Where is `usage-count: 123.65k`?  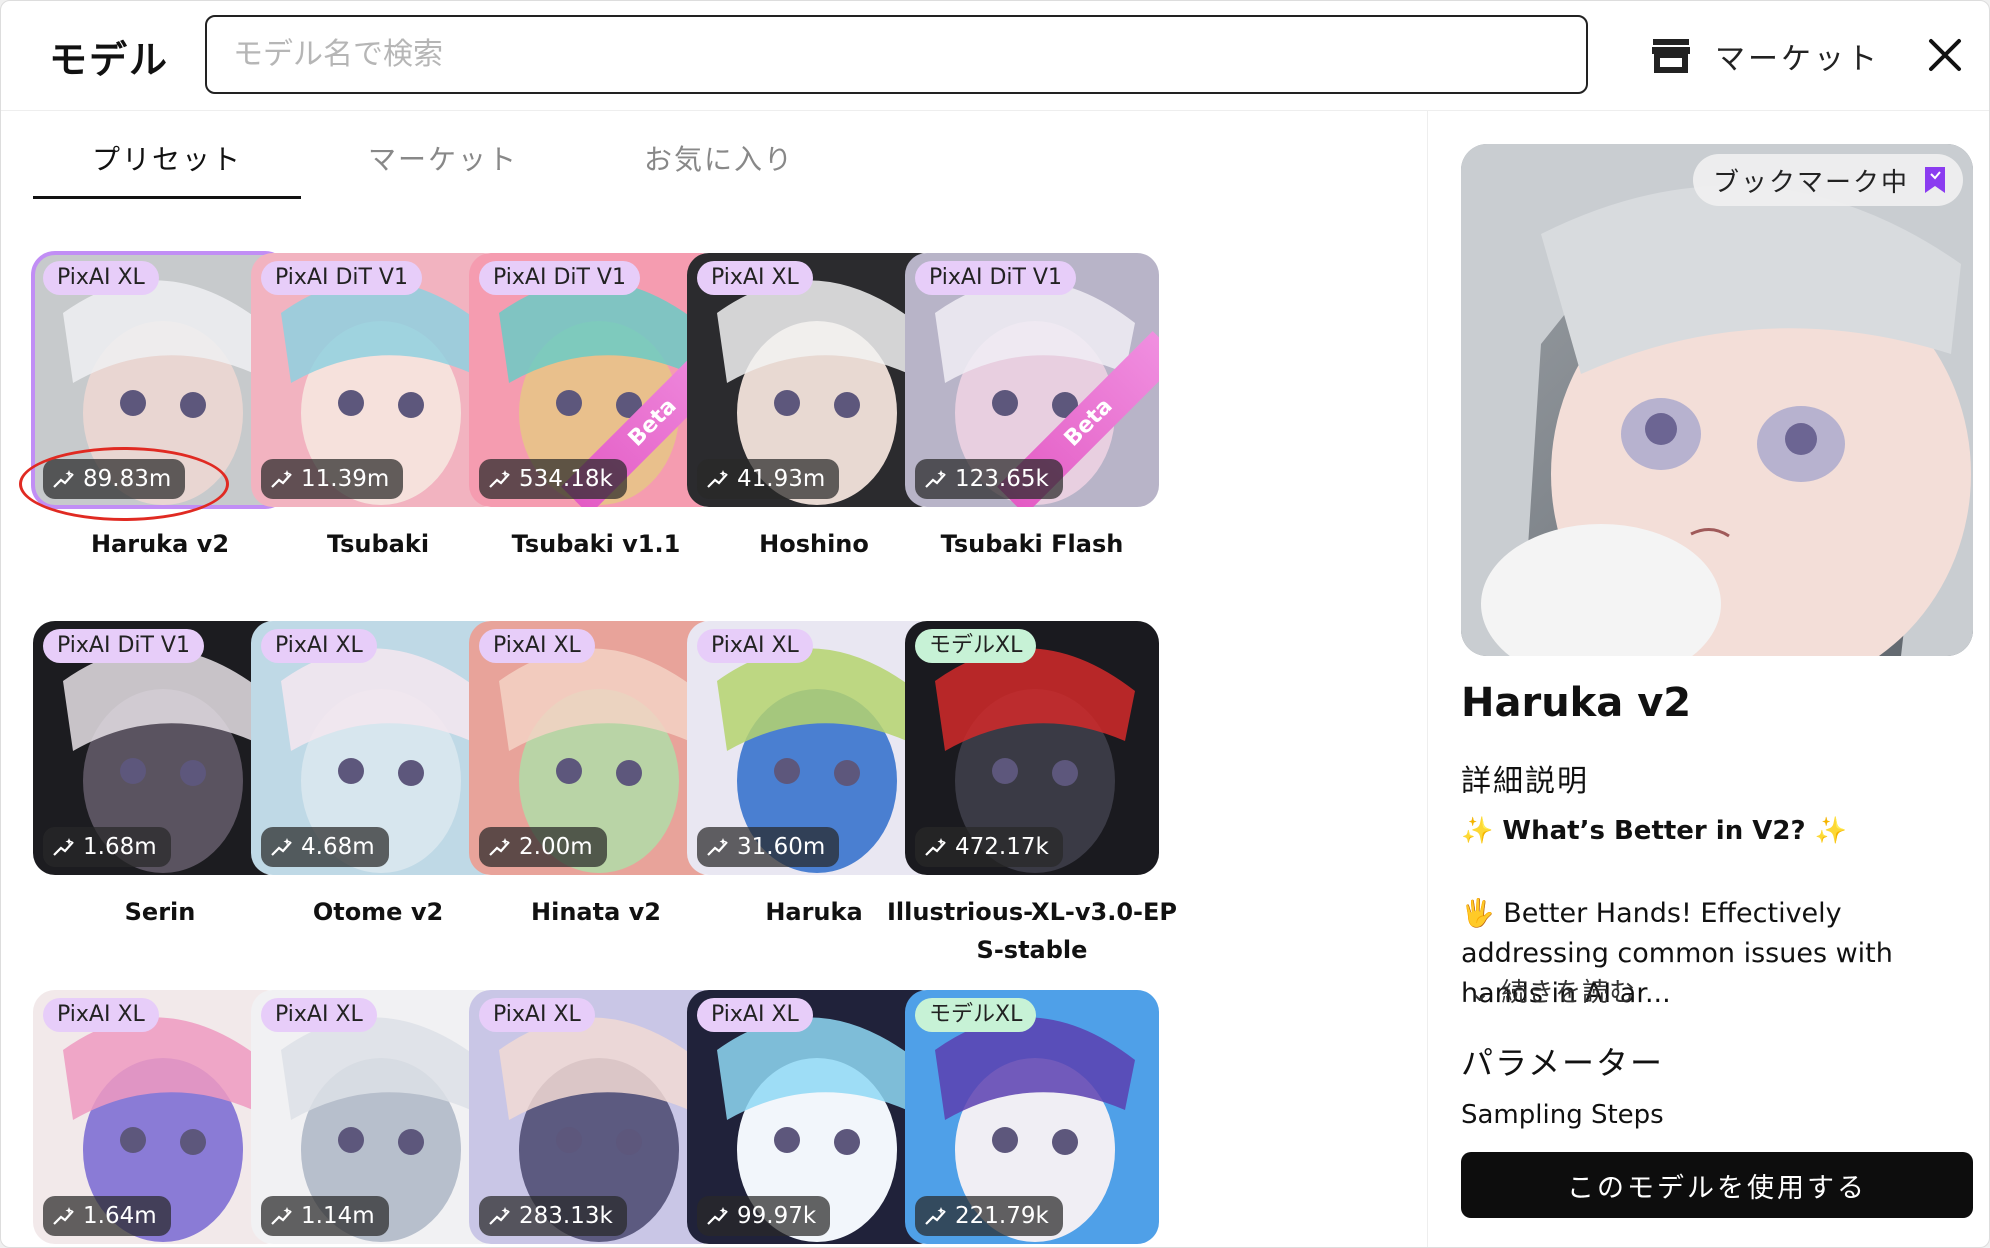
usage-count: 123.65k is located at coordinates (989, 479).